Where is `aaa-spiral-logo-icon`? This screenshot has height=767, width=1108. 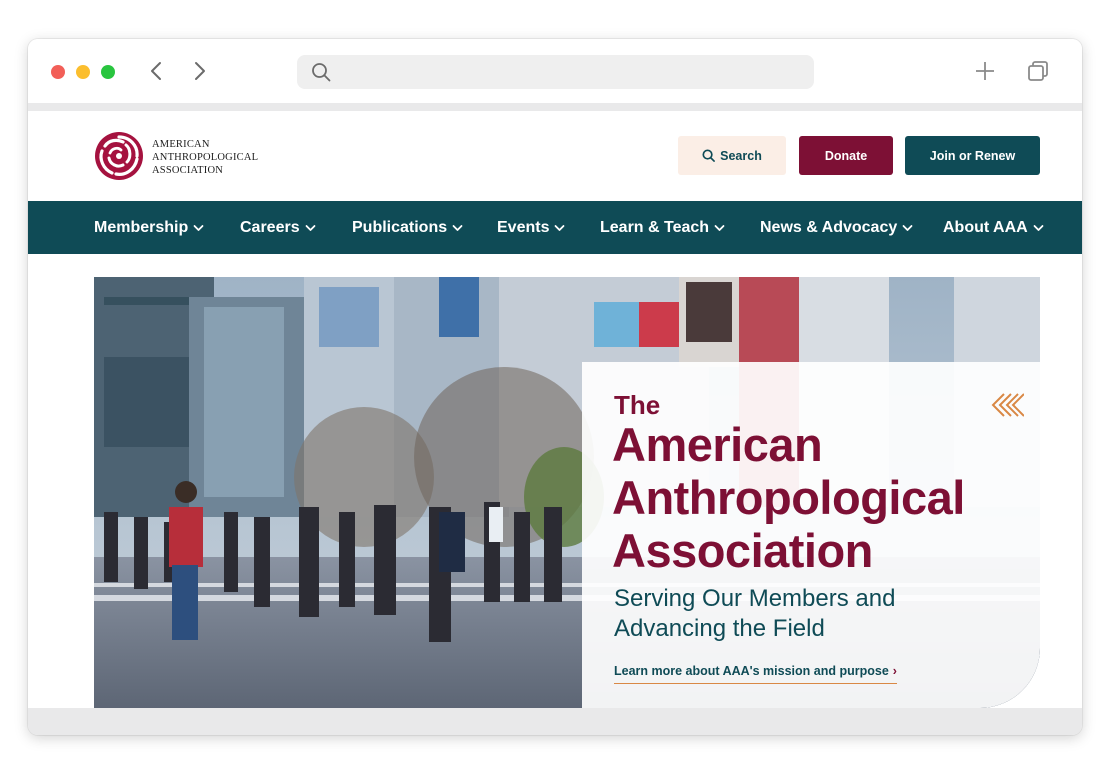
aaa-spiral-logo-icon is located at coordinates (119, 156).